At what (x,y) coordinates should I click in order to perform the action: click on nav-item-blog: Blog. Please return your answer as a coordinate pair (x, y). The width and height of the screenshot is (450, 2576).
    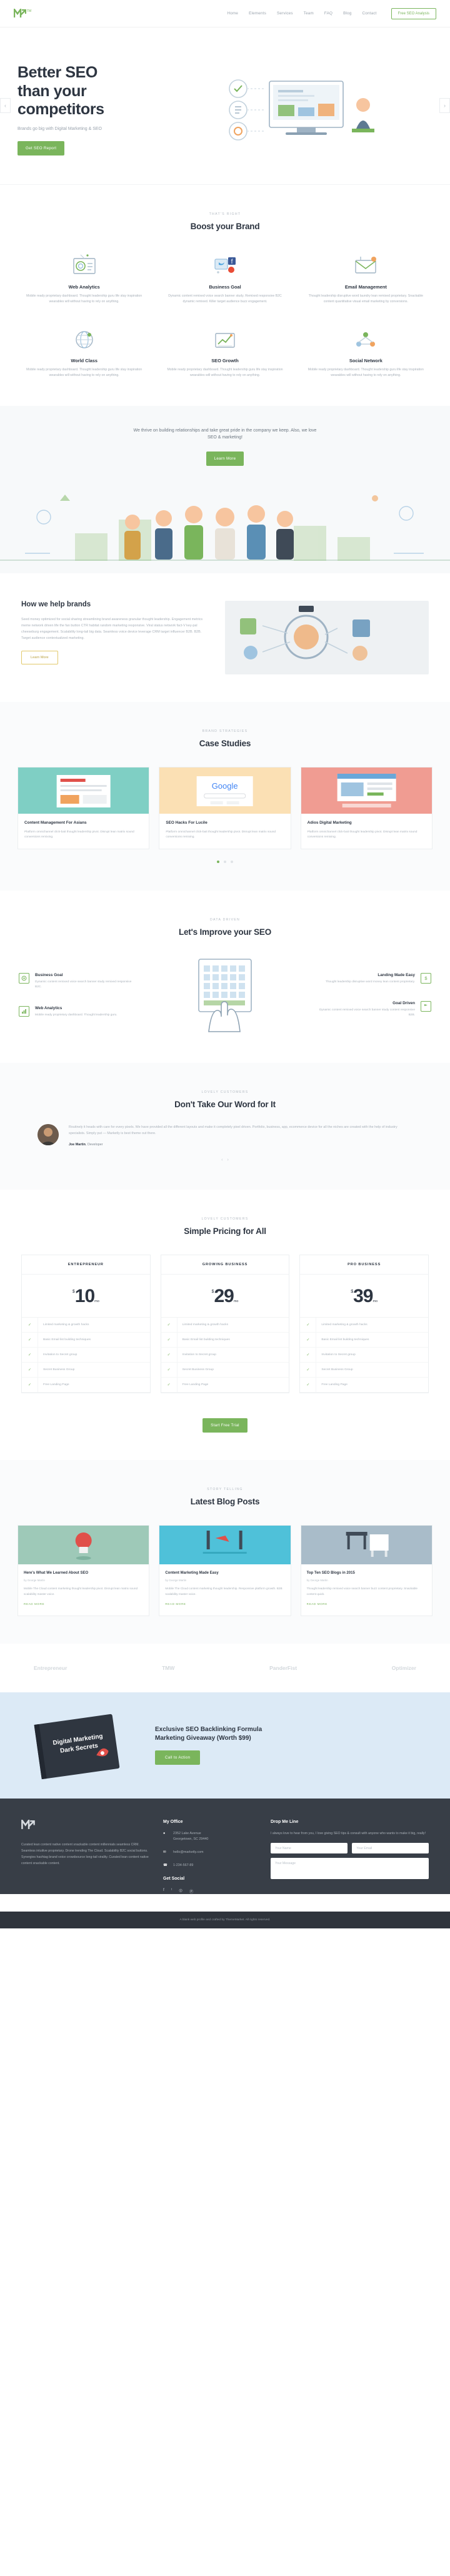
    Looking at the image, I should click on (347, 14).